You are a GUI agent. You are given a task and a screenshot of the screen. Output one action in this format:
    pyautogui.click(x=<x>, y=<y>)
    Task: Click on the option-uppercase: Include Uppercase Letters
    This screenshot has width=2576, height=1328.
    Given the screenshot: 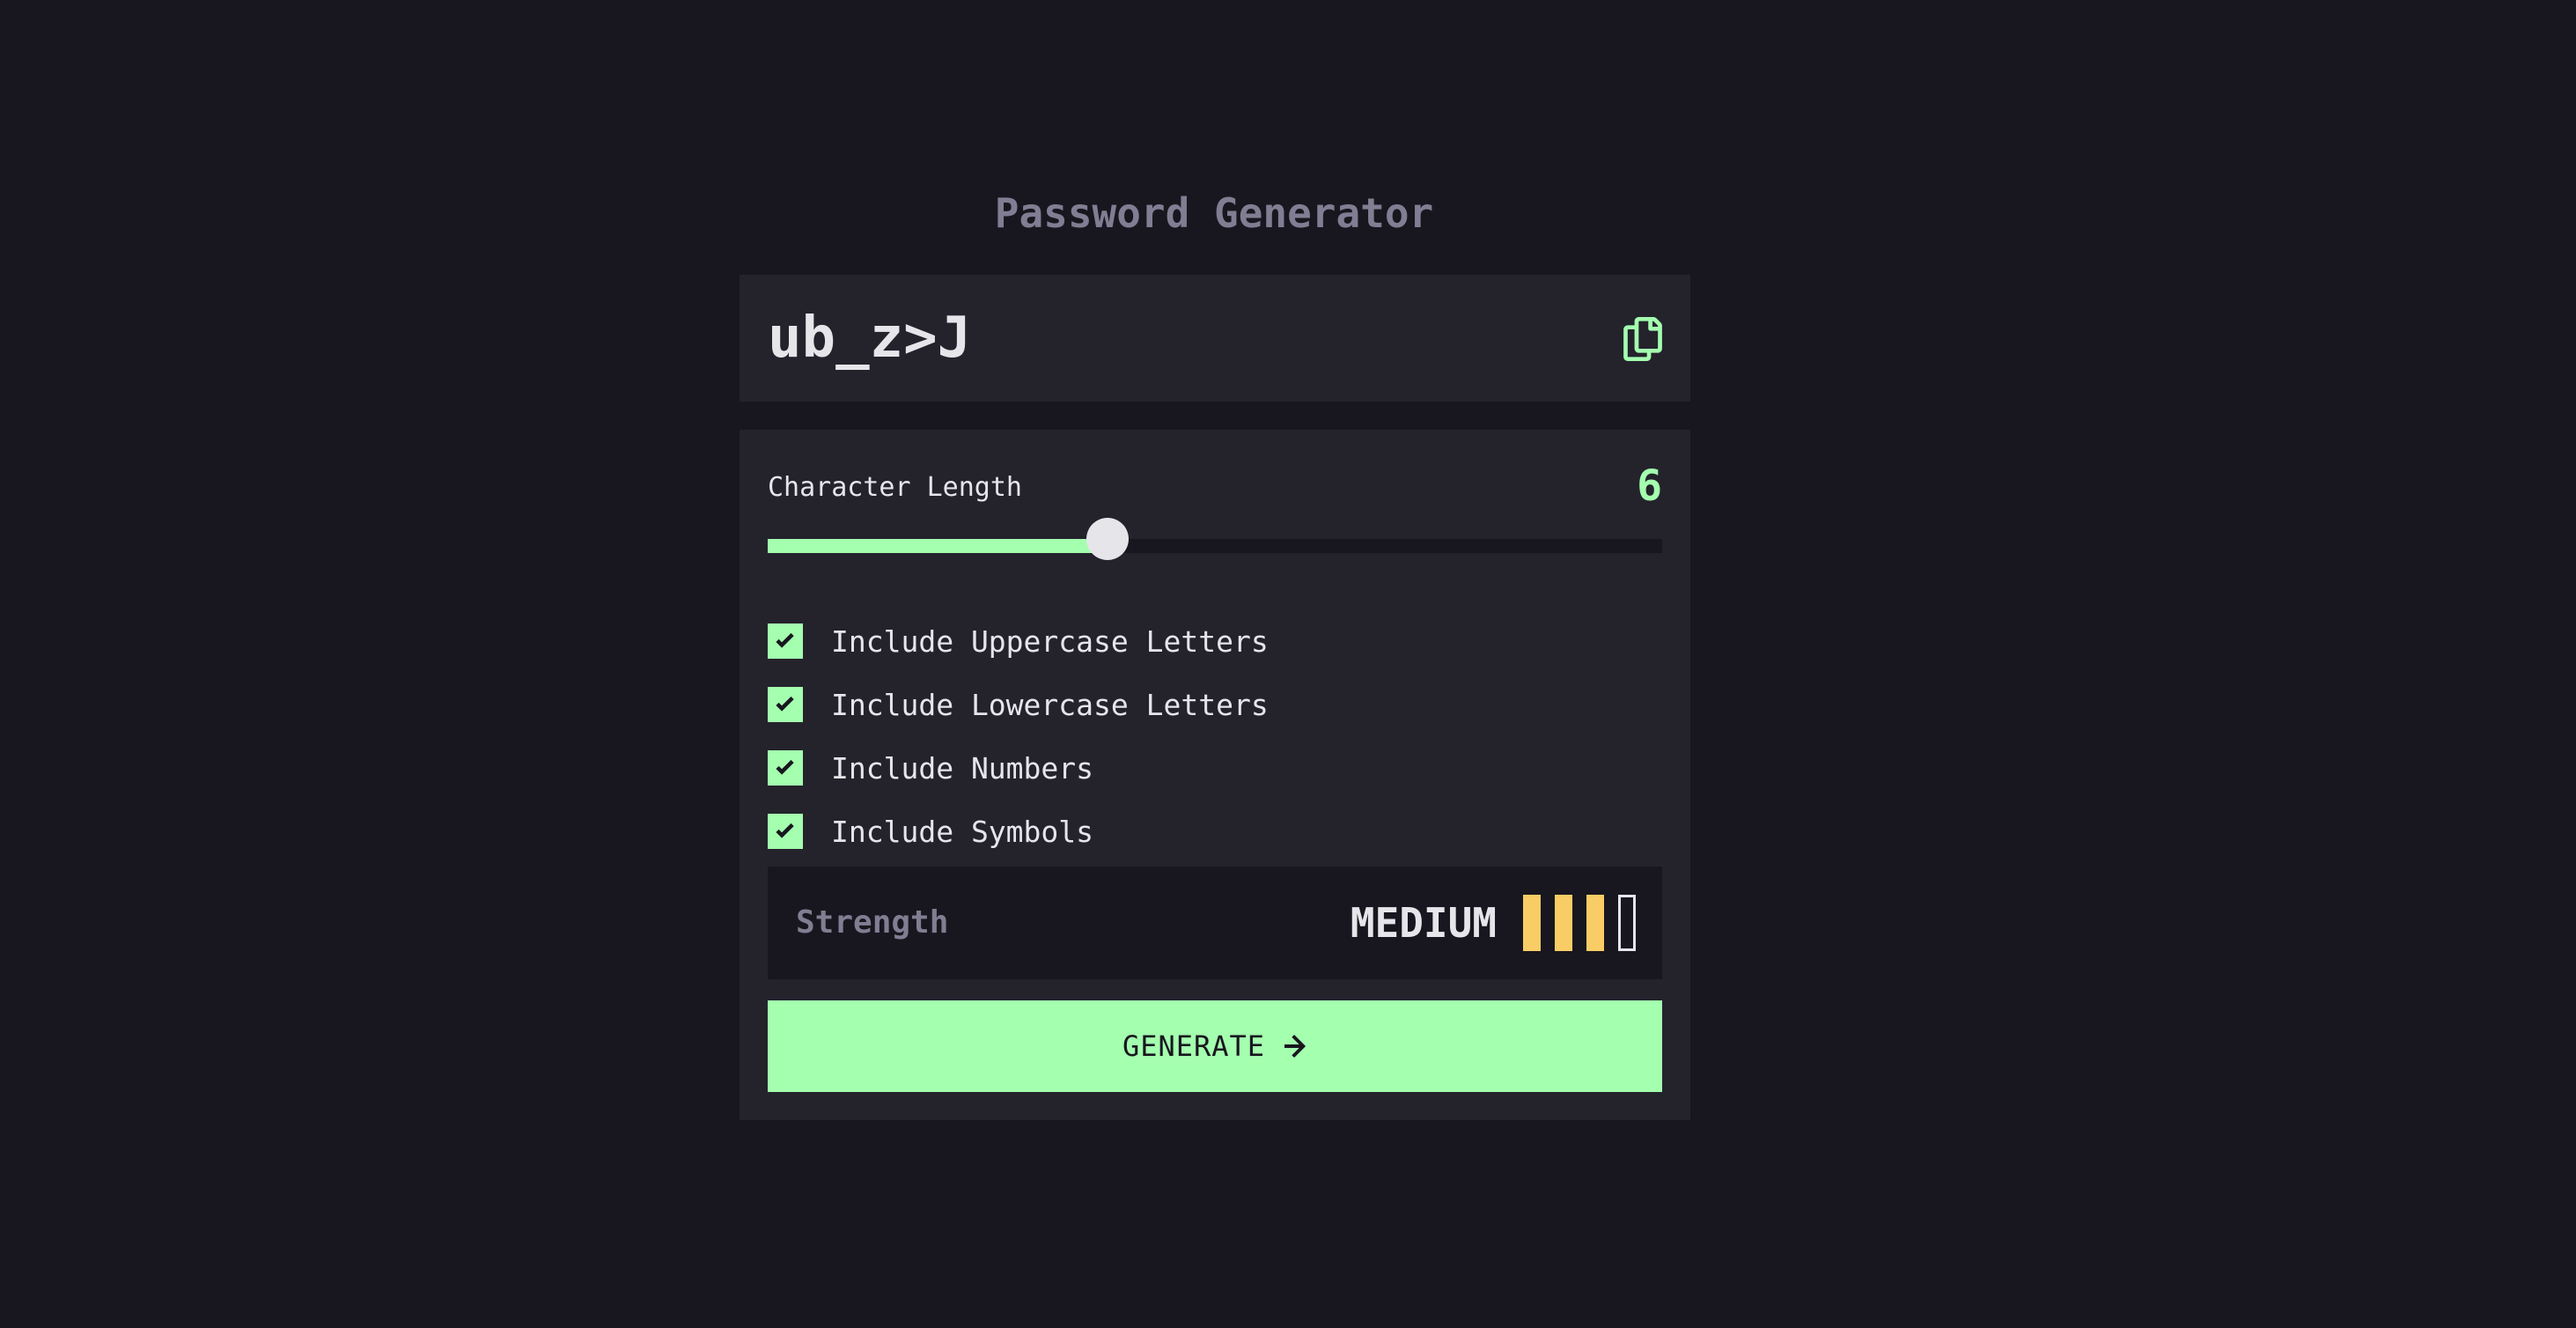 What is the action you would take?
    pyautogui.click(x=1018, y=641)
    